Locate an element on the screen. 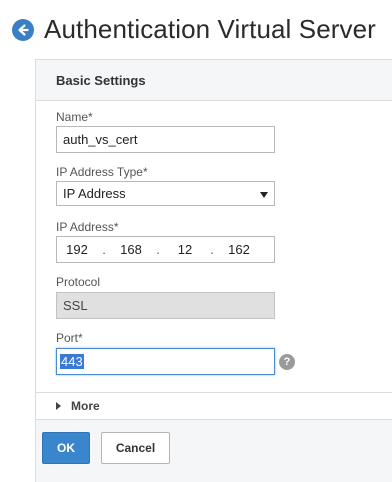  ip-address-input: 192 . 168 . 12 . 162 is located at coordinates (165, 249).